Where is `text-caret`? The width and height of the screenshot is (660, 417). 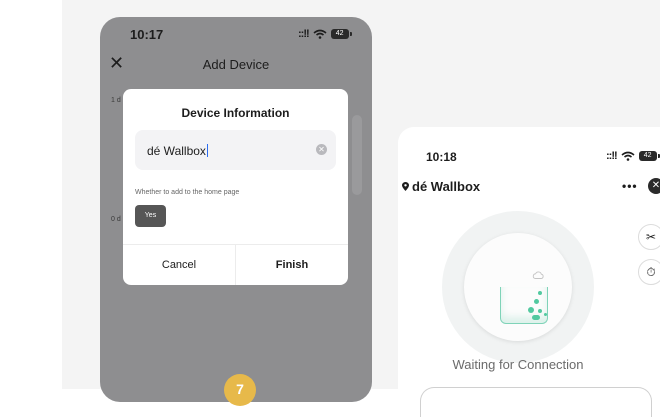 text-caret is located at coordinates (207, 150).